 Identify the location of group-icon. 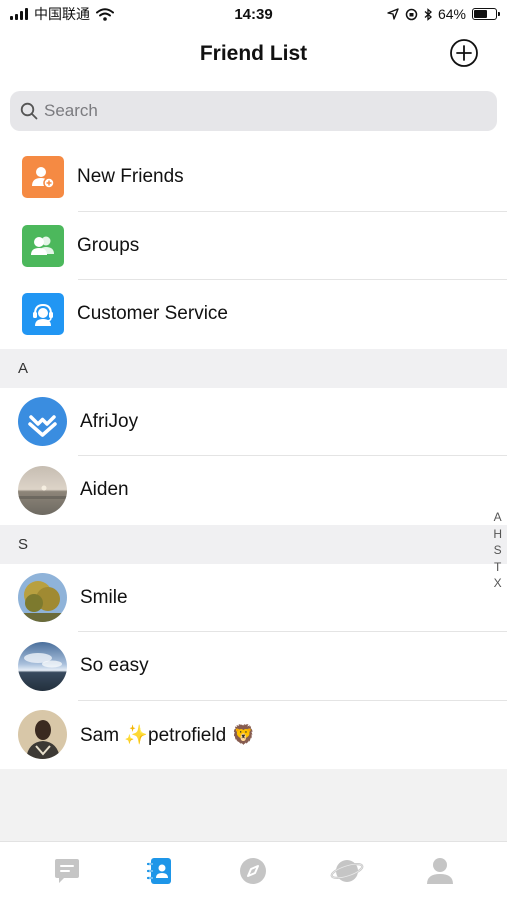
(43, 245).